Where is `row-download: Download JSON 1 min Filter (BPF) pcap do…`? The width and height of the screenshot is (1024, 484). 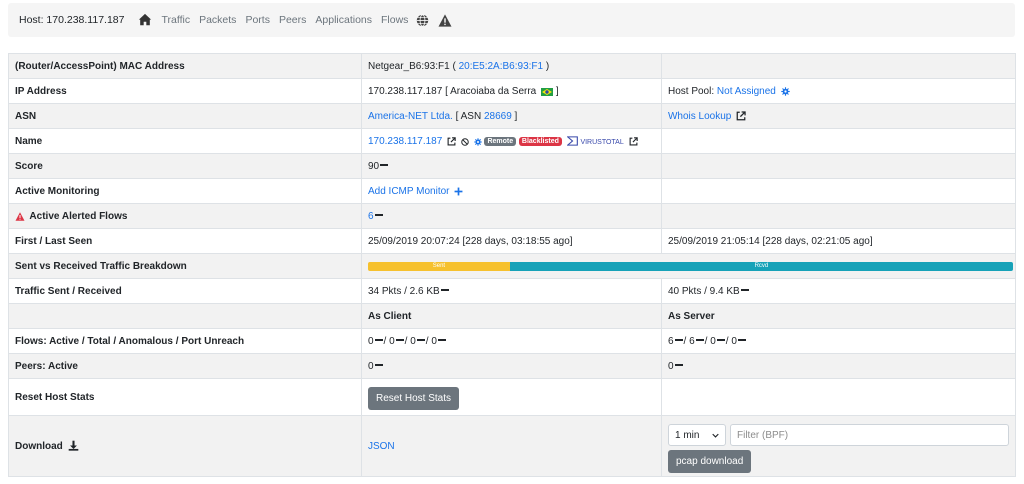 row-download: Download JSON 1 min Filter (BPF) pcap do… is located at coordinates (512, 446).